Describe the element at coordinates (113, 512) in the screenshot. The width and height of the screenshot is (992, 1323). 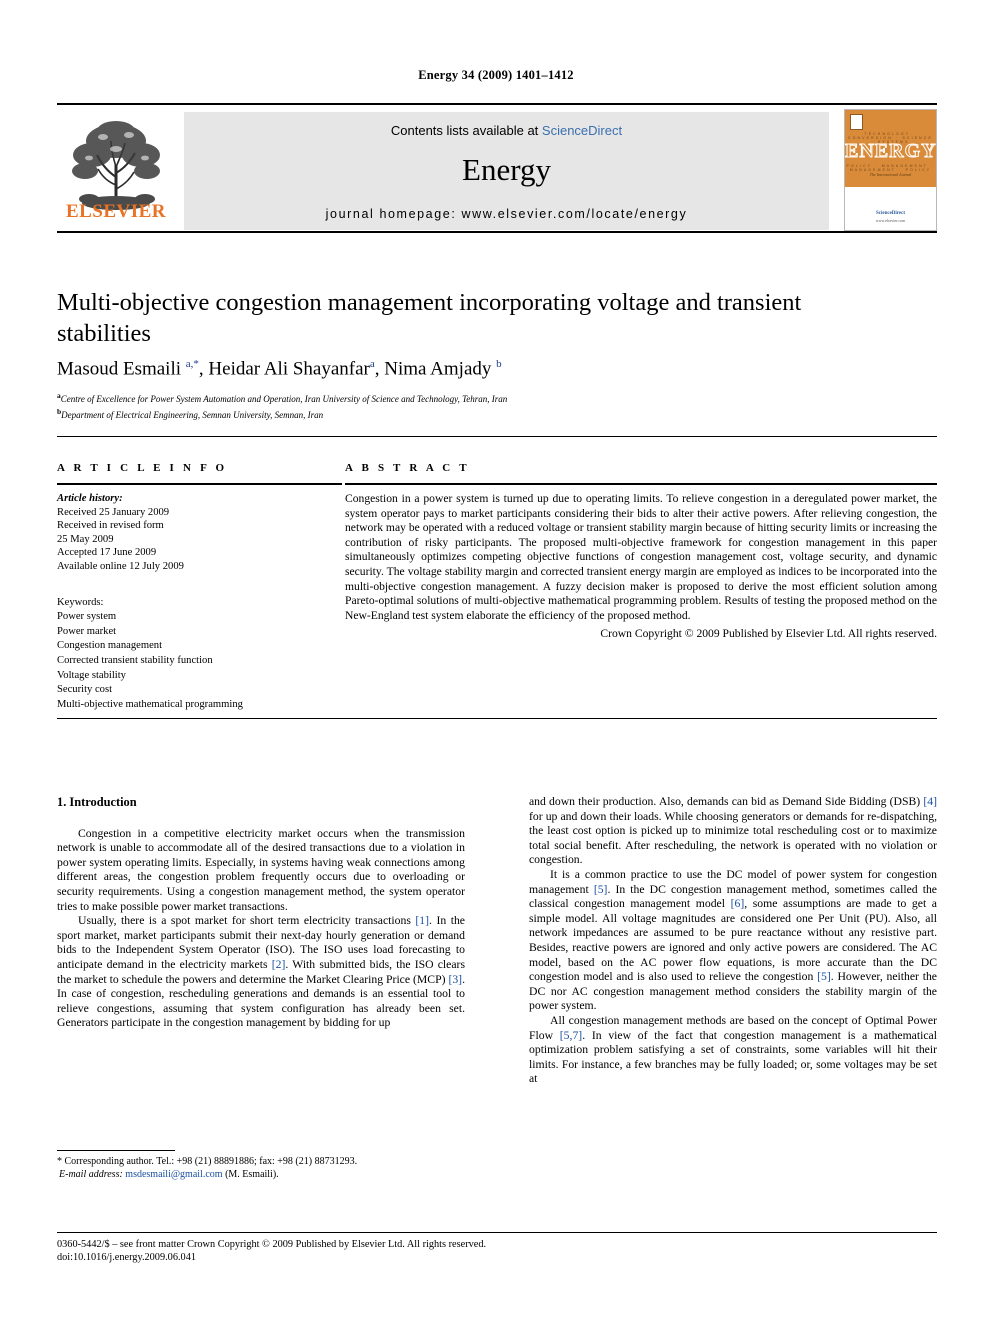
I see `history-received: Received 25 January 2009` at that location.